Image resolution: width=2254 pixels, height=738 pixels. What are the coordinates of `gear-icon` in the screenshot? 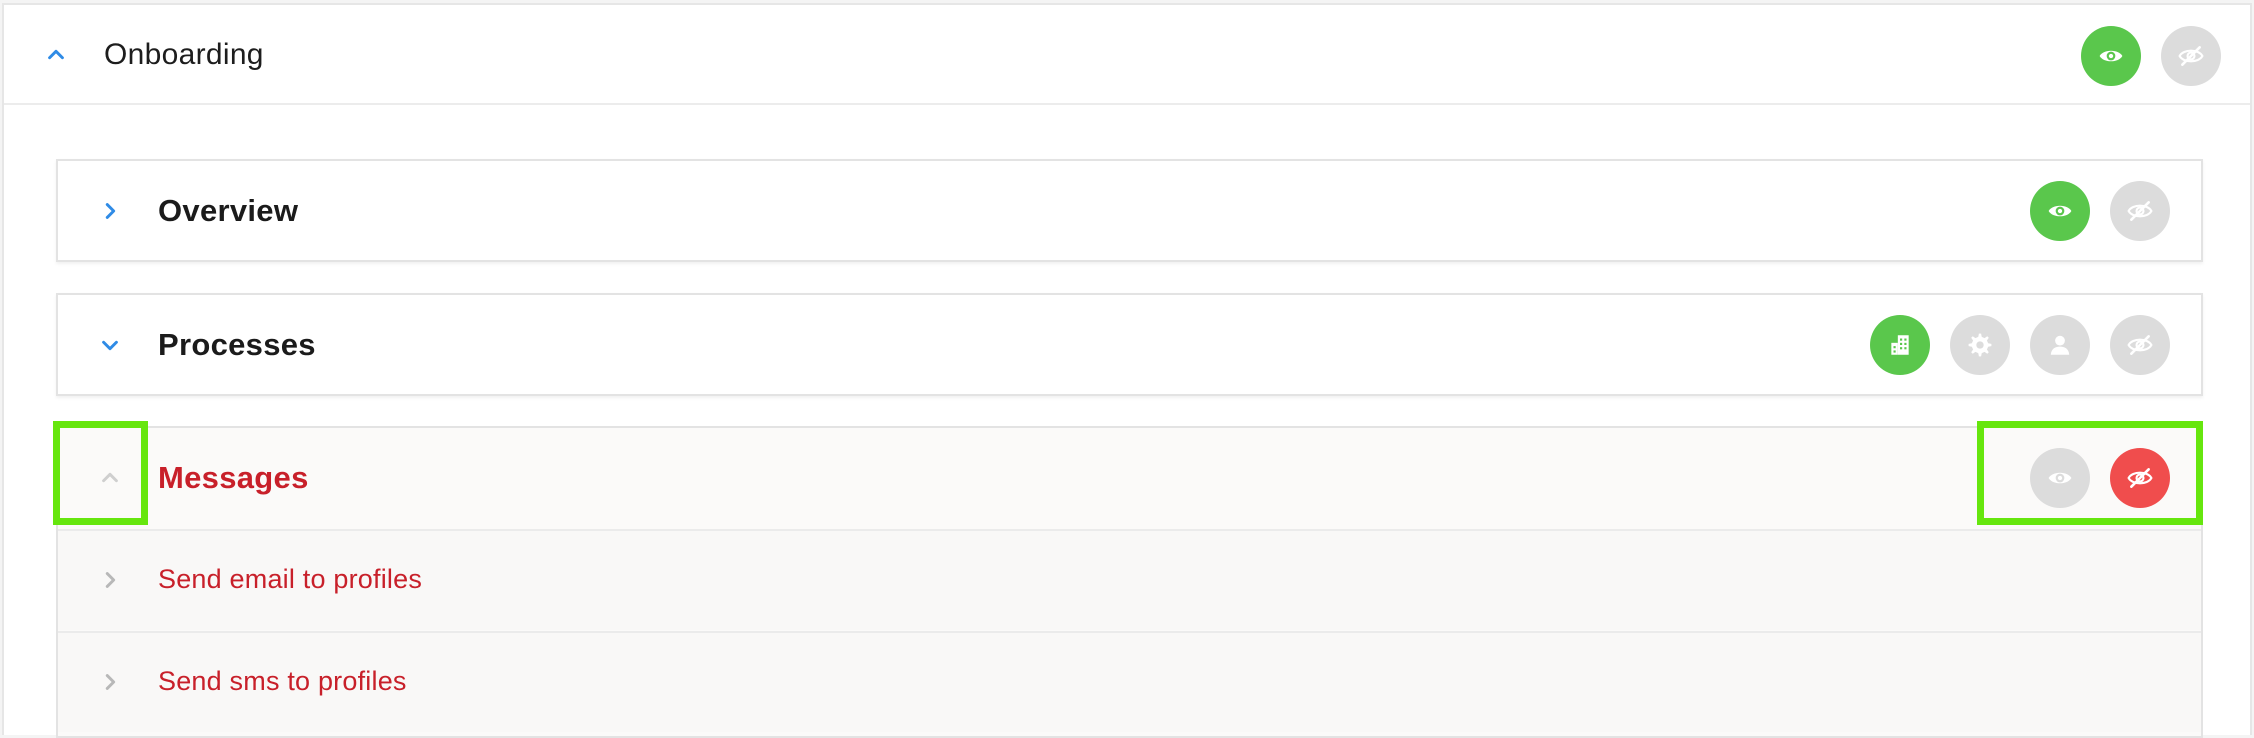 It's located at (1980, 345).